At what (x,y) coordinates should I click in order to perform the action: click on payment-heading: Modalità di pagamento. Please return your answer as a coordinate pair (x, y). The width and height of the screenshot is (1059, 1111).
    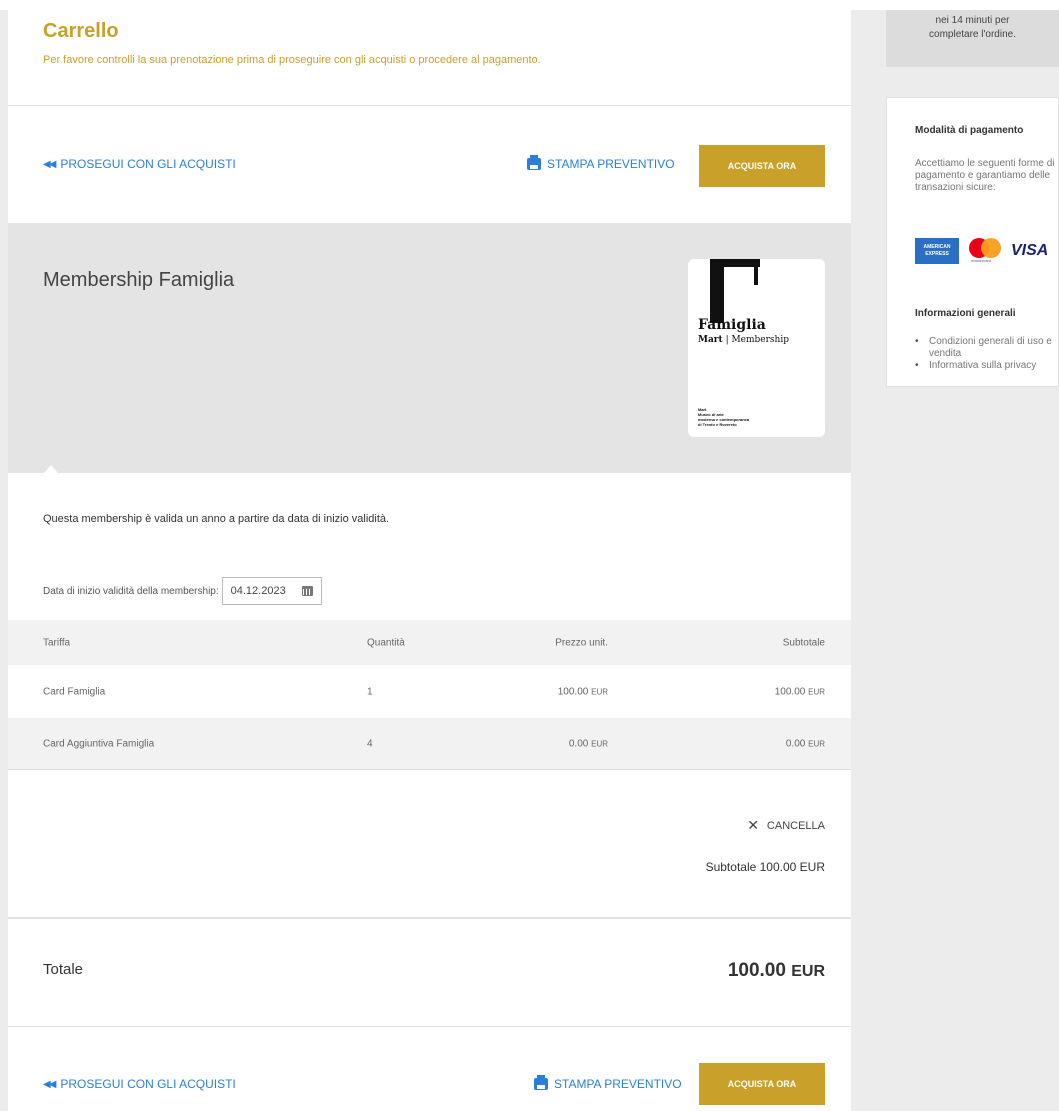
    Looking at the image, I should click on (969, 130).